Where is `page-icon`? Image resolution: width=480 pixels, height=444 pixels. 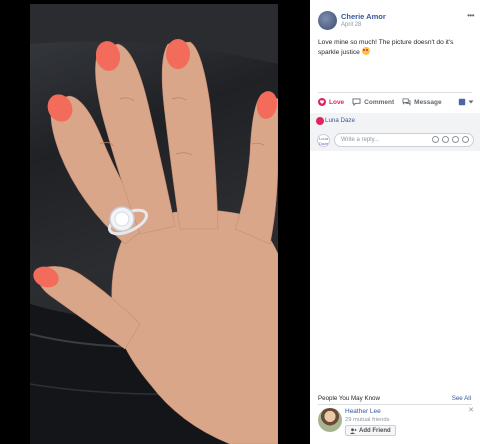 page-icon is located at coordinates (462, 102).